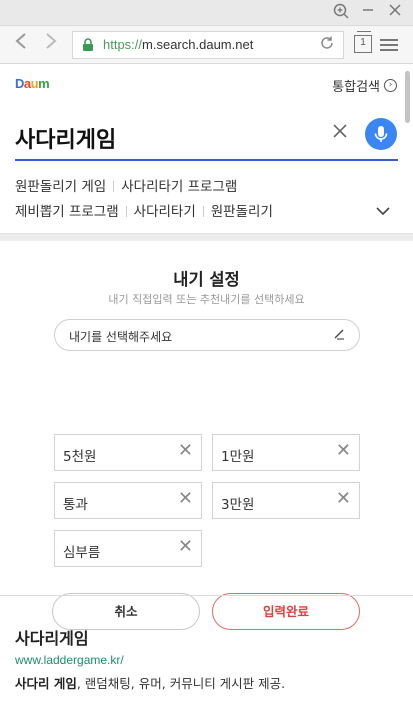 The height and width of the screenshot is (705, 413). What do you see at coordinates (51, 45) in the screenshot?
I see `forward-icon` at bounding box center [51, 45].